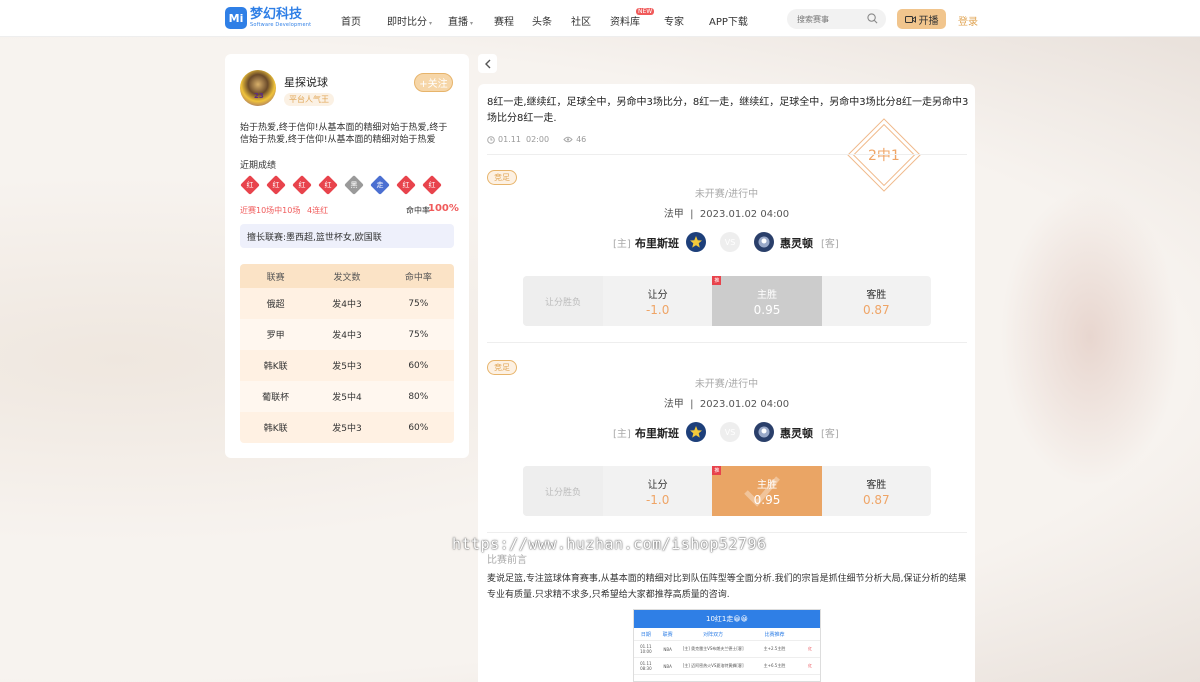 The height and width of the screenshot is (682, 1200). Describe the element at coordinates (487, 63) in the screenshot. I see `back-button` at that location.